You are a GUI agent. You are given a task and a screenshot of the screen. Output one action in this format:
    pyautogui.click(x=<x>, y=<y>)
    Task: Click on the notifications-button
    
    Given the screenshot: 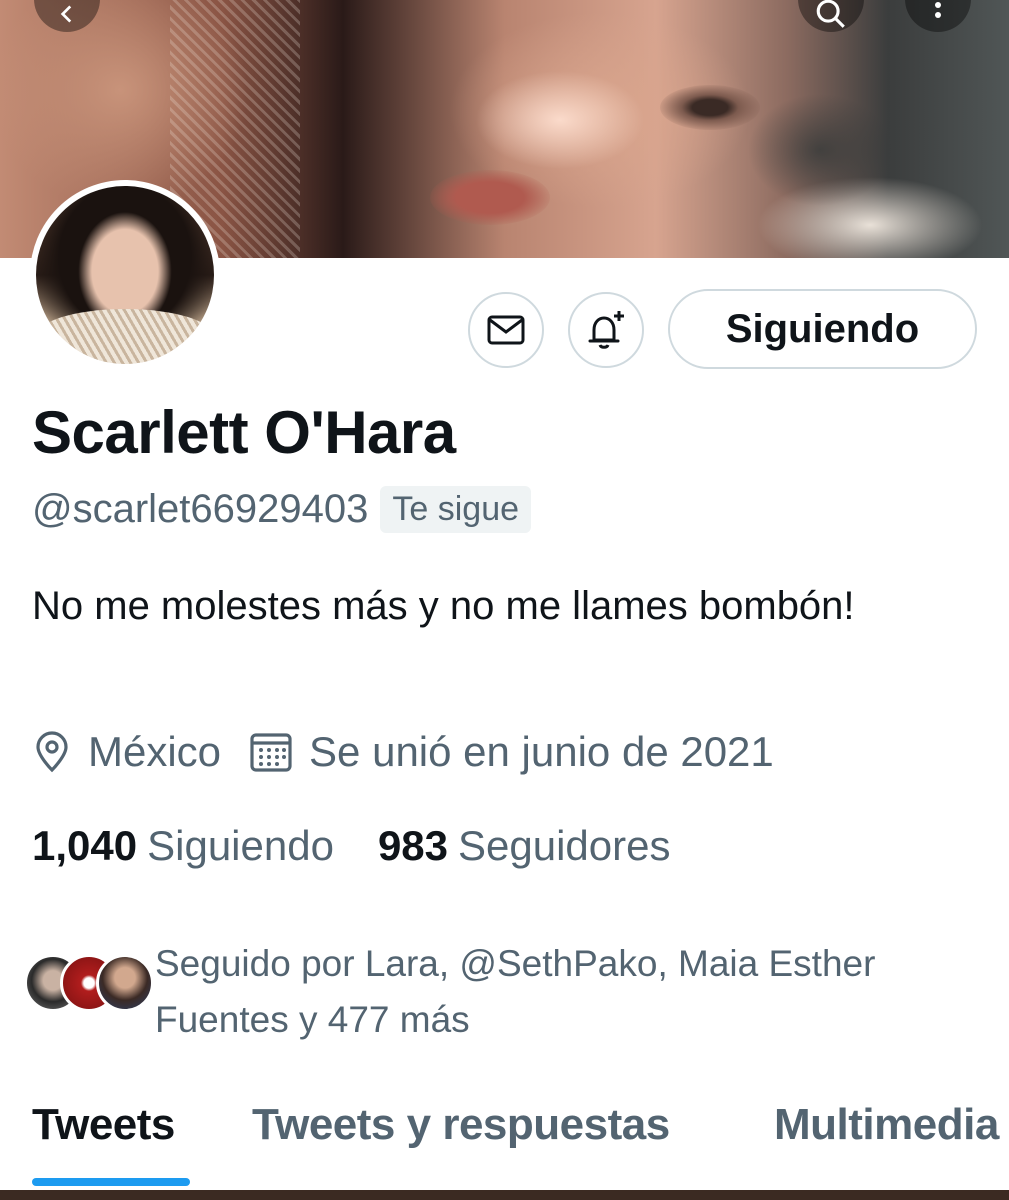 What is the action you would take?
    pyautogui.click(x=606, y=330)
    